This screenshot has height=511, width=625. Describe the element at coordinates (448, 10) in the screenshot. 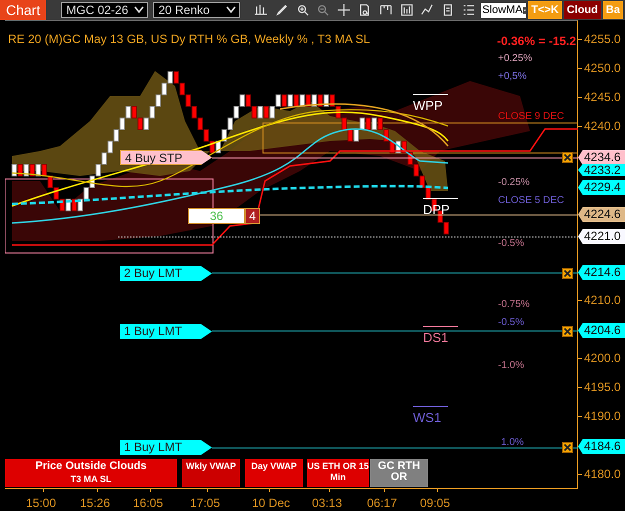

I see `document-icon` at that location.